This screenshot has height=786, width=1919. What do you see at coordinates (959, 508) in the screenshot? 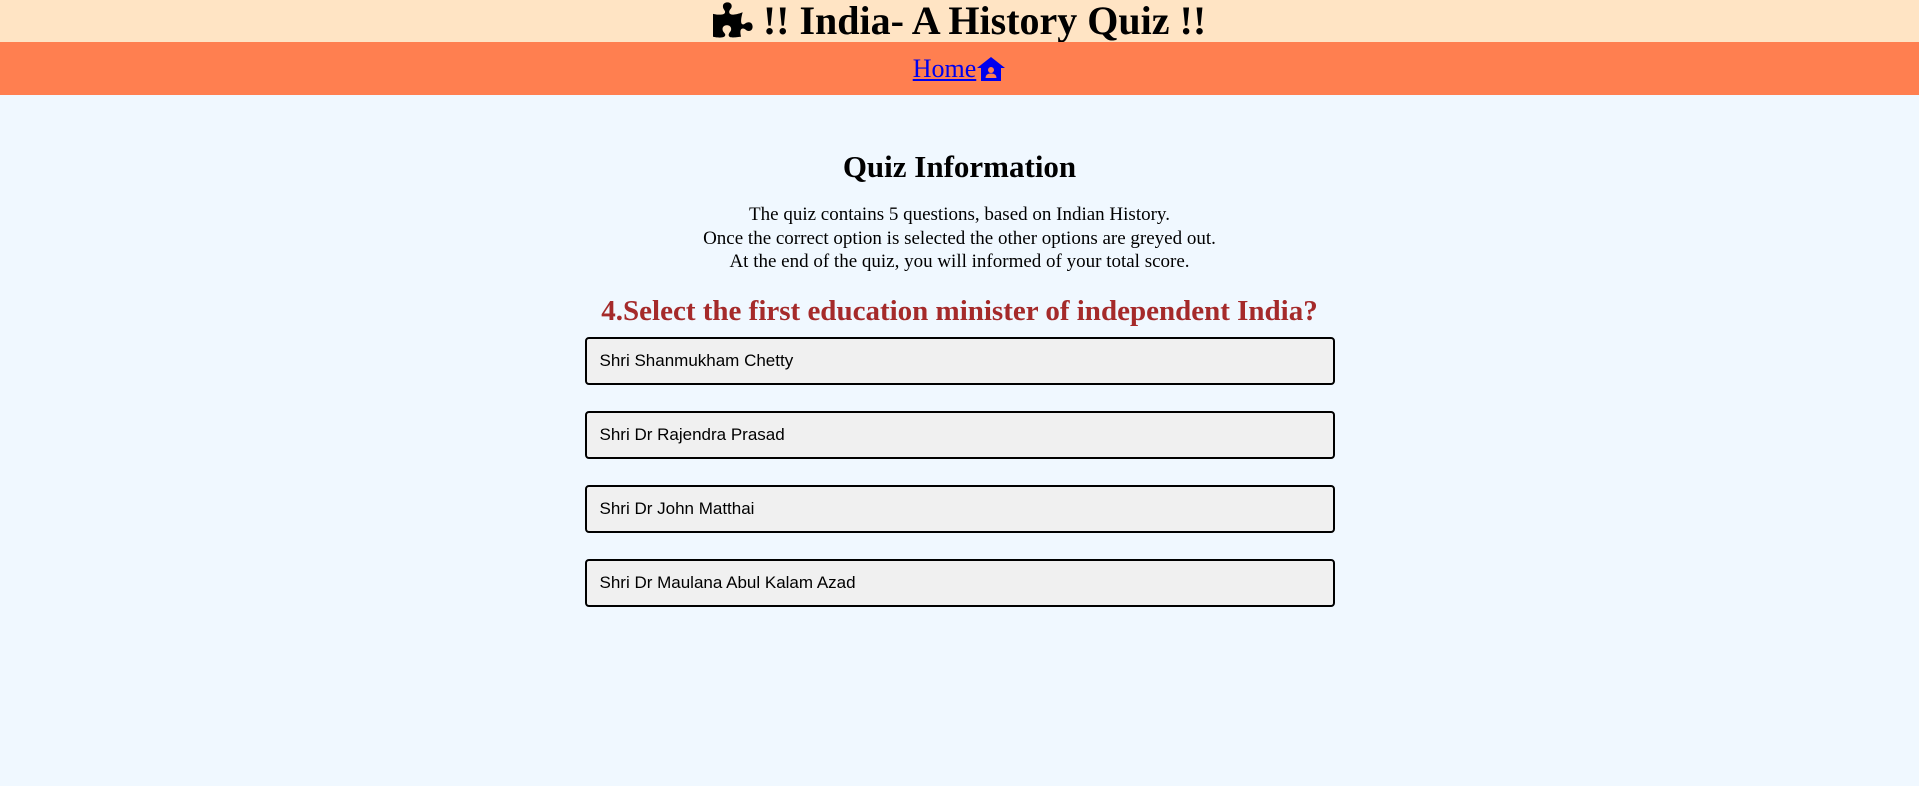
I see `answer-option: Shri Dr John Matthai` at bounding box center [959, 508].